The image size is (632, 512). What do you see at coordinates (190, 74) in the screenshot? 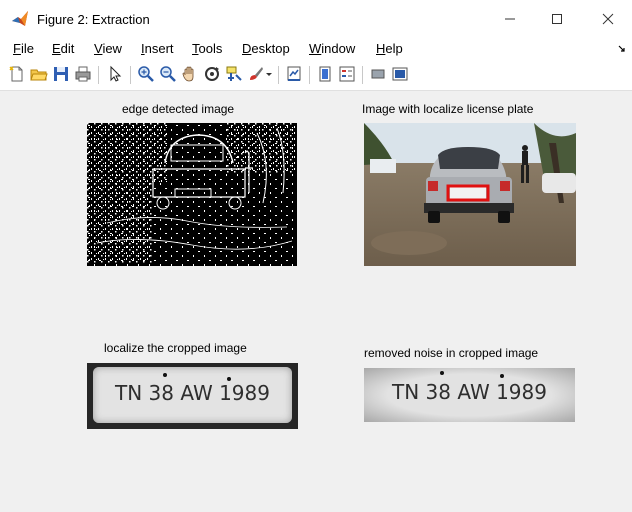
I see `pan-hand-icon` at bounding box center [190, 74].